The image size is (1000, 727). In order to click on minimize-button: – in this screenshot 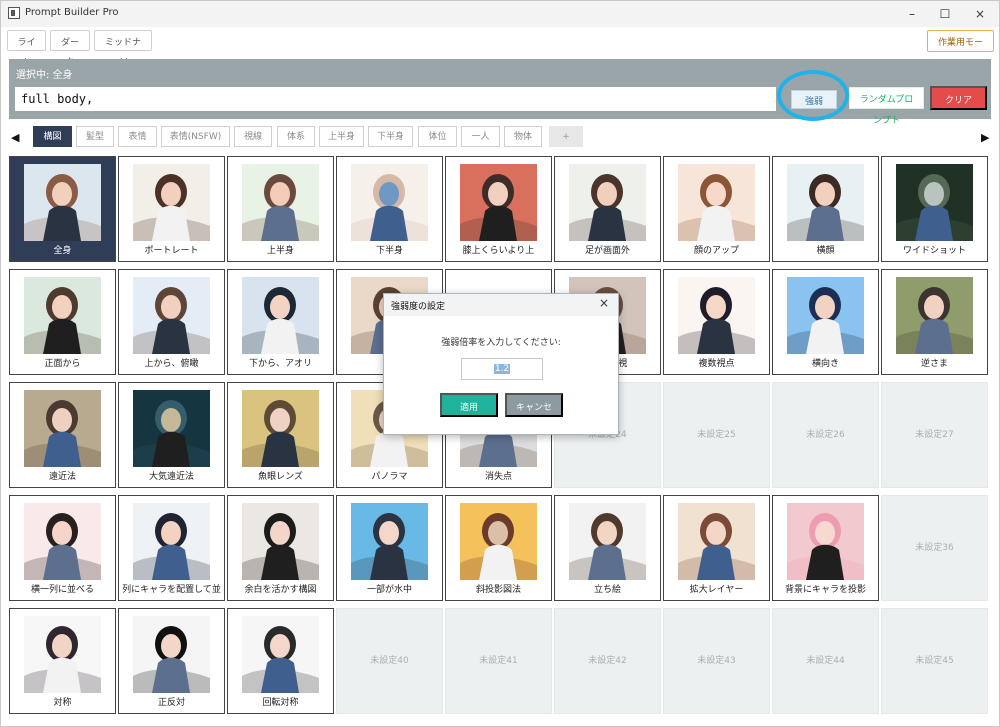, I will do `click(912, 14)`.